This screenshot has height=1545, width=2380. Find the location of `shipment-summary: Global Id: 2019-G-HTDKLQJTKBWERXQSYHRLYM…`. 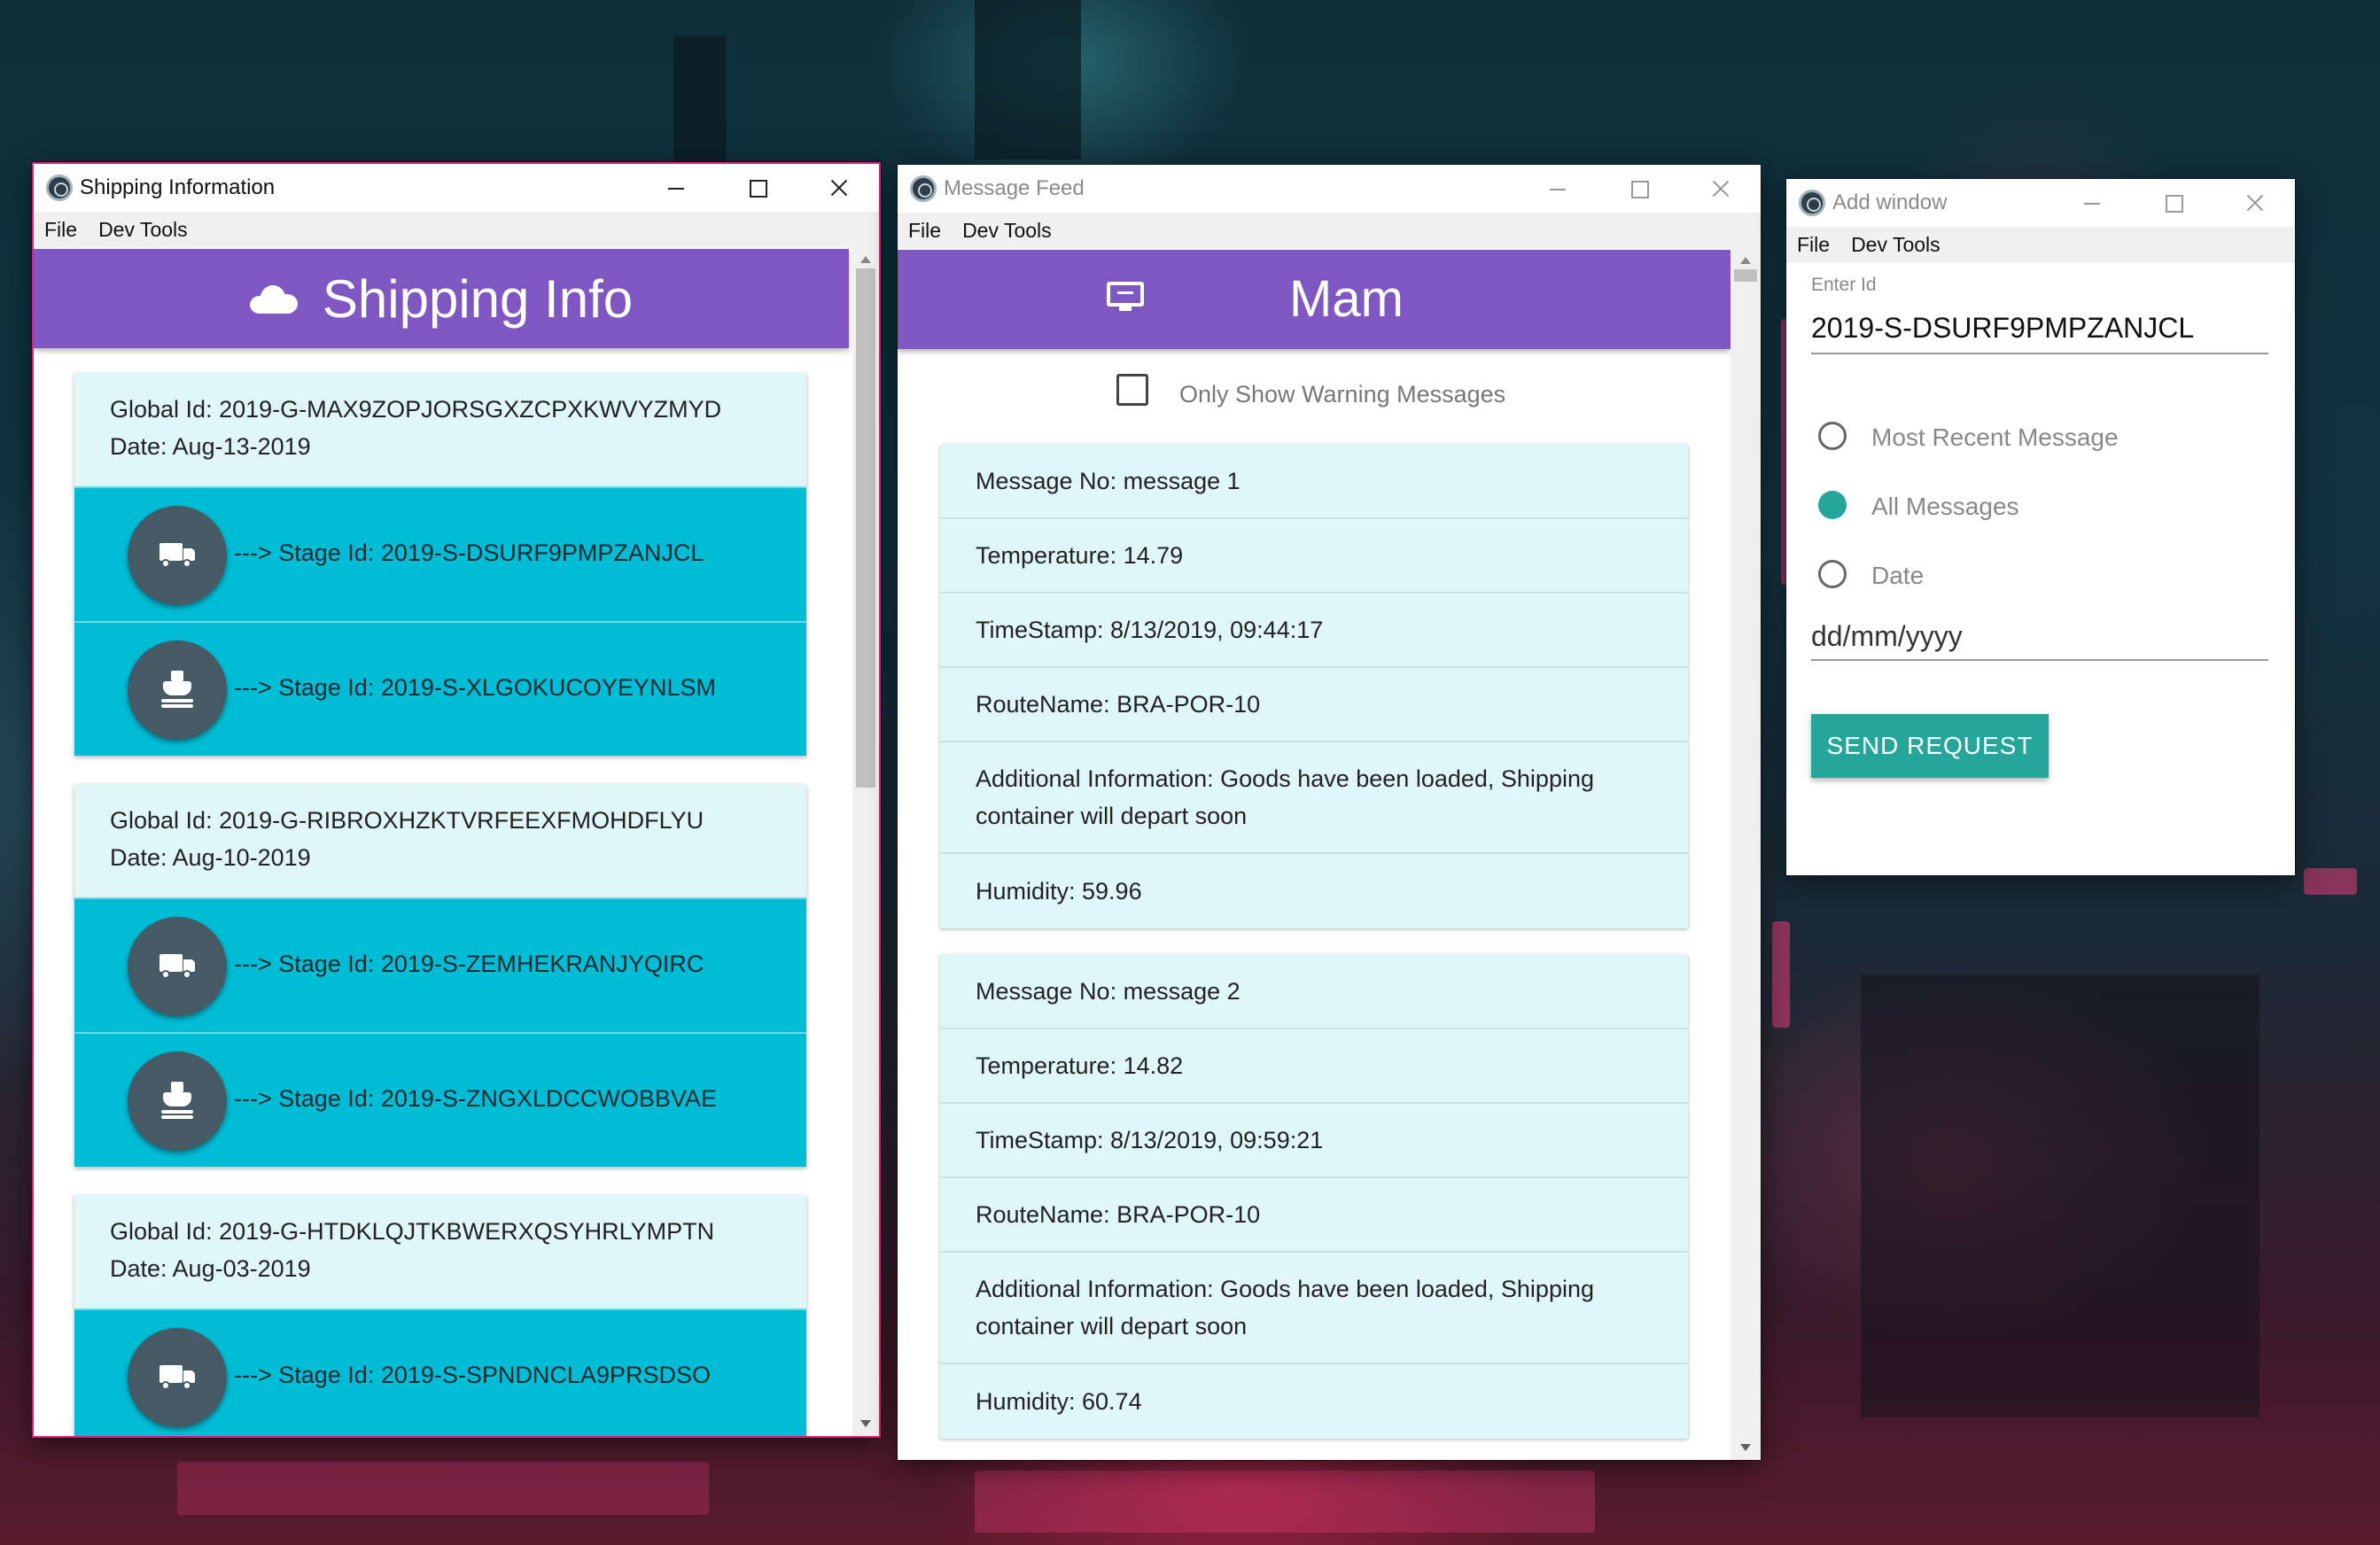

shipment-summary: Global Id: 2019-G-HTDKLQJTKBWERXQSYHRLYM… is located at coordinates (440, 1251).